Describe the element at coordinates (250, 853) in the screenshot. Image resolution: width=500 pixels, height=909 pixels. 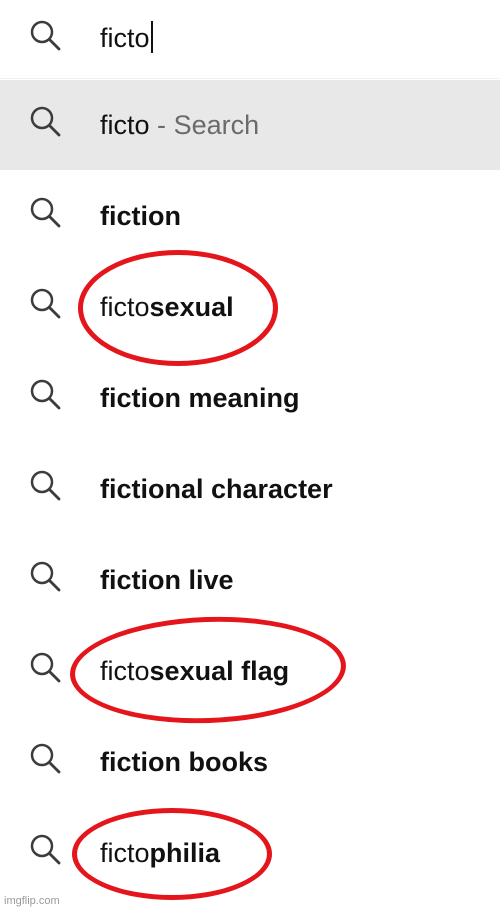
I see `suggestion-row: fictophilia` at that location.